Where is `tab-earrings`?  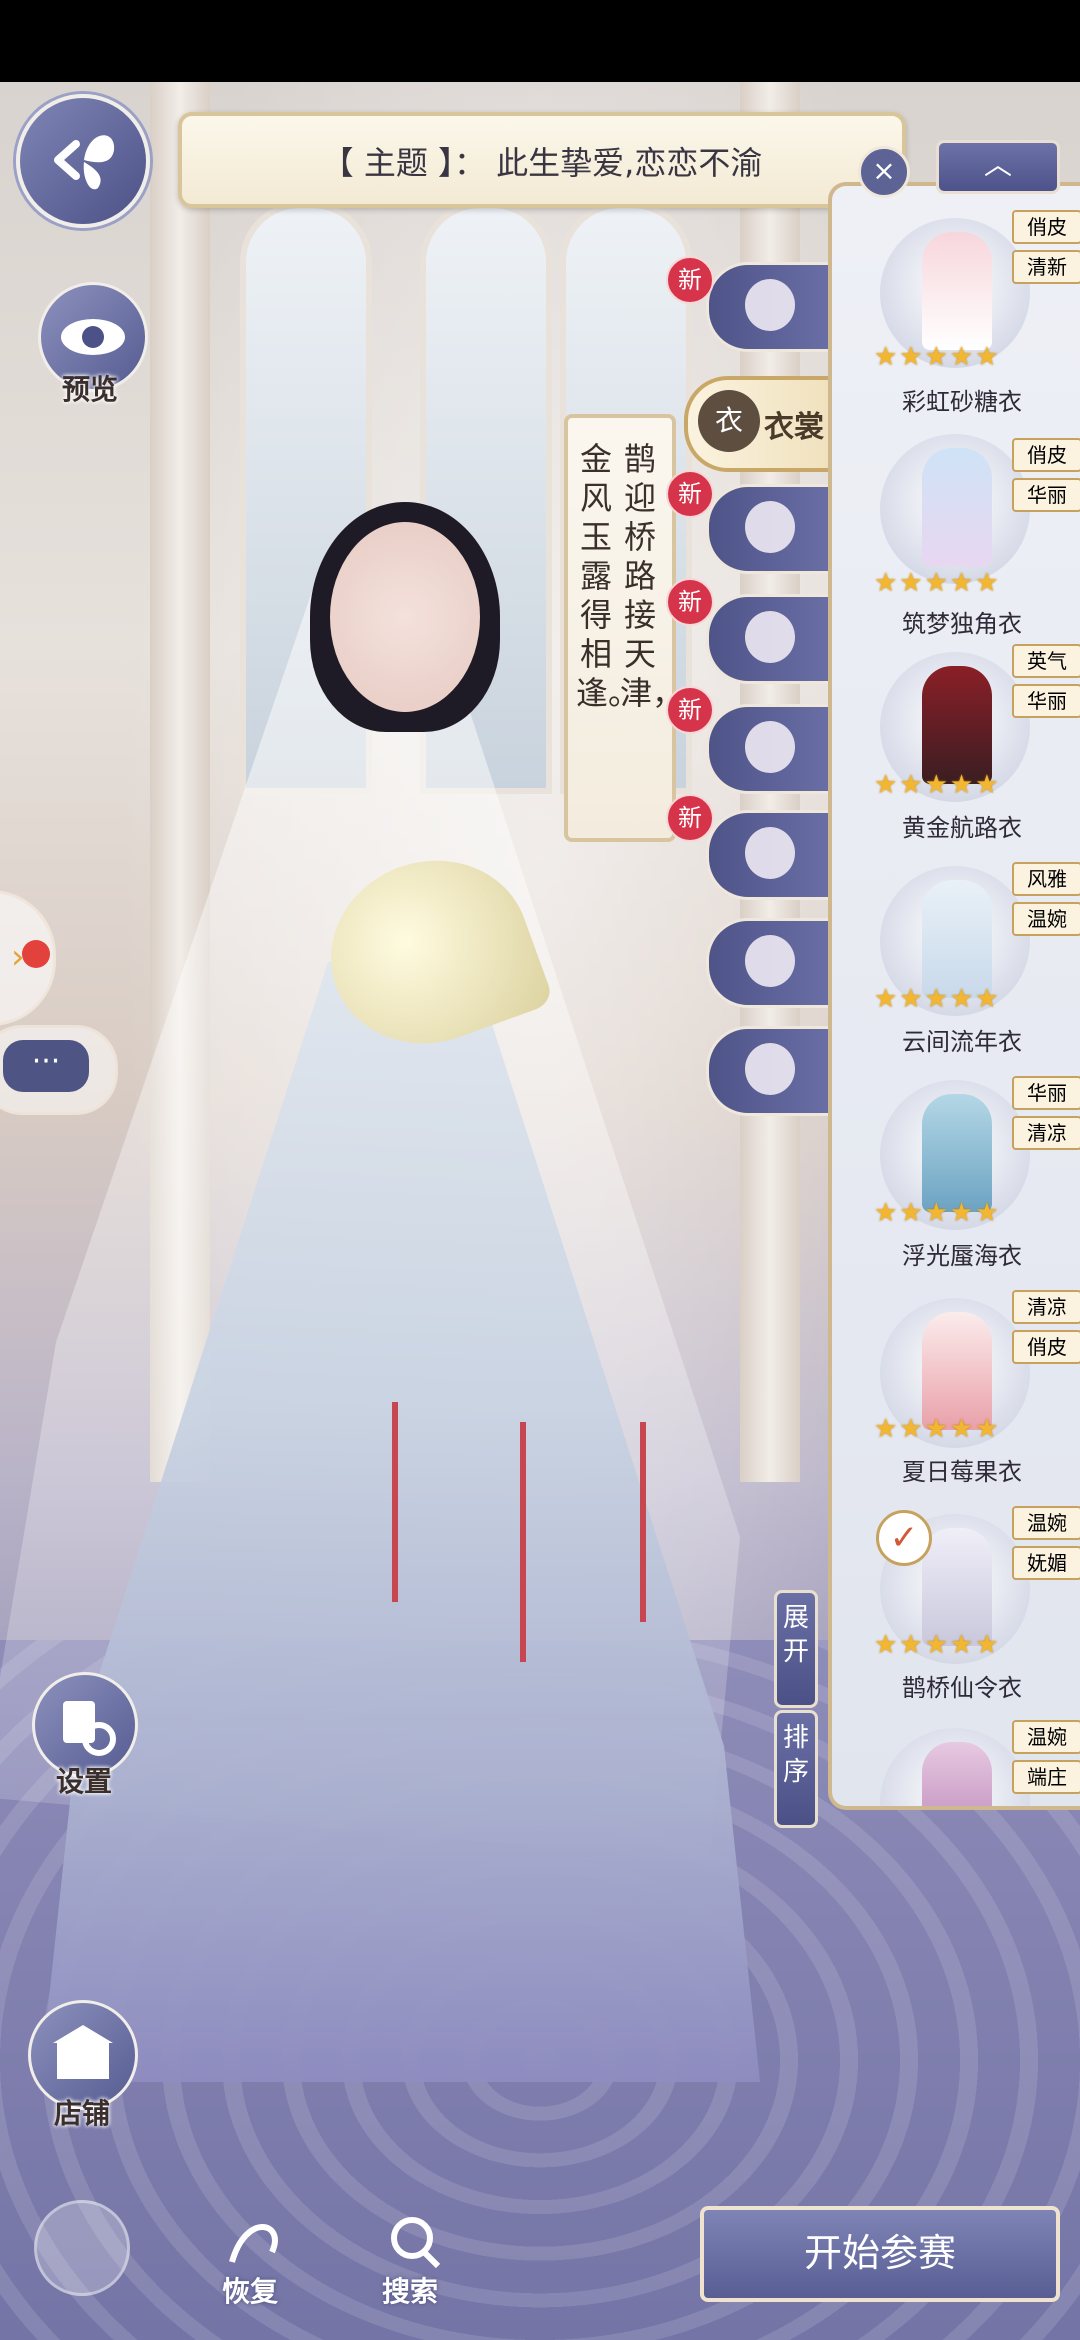 tab-earrings is located at coordinates (771, 749).